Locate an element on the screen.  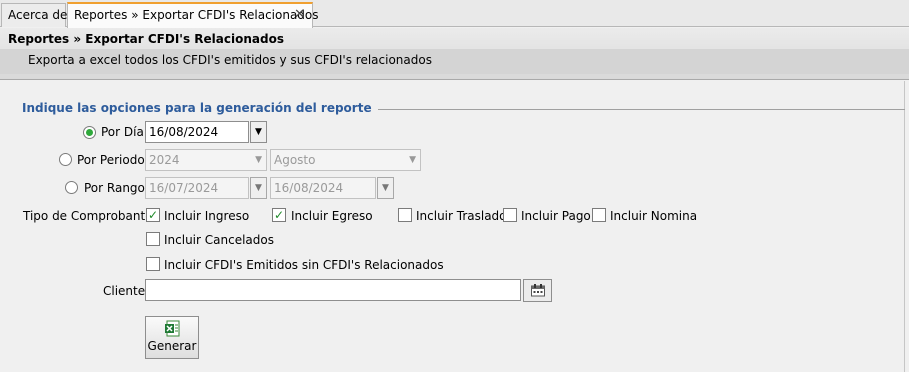
tipo-comprobante-label: Tipo de Comprobante is located at coordinates (88, 216).